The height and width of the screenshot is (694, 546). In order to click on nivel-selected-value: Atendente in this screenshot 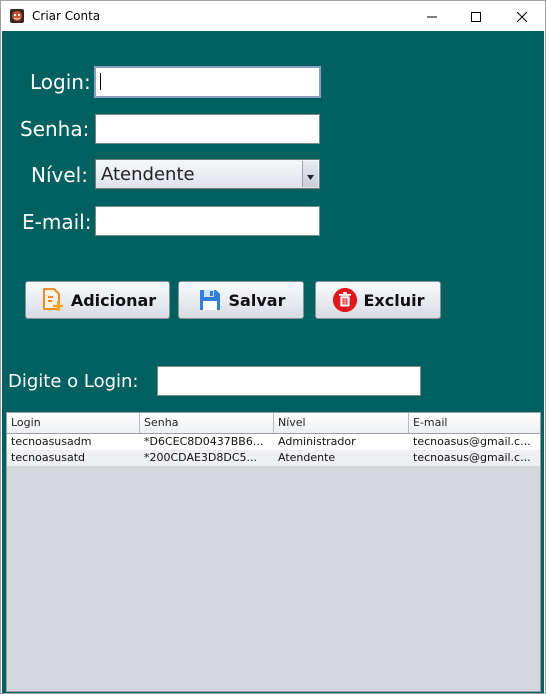, I will do `click(148, 174)`.